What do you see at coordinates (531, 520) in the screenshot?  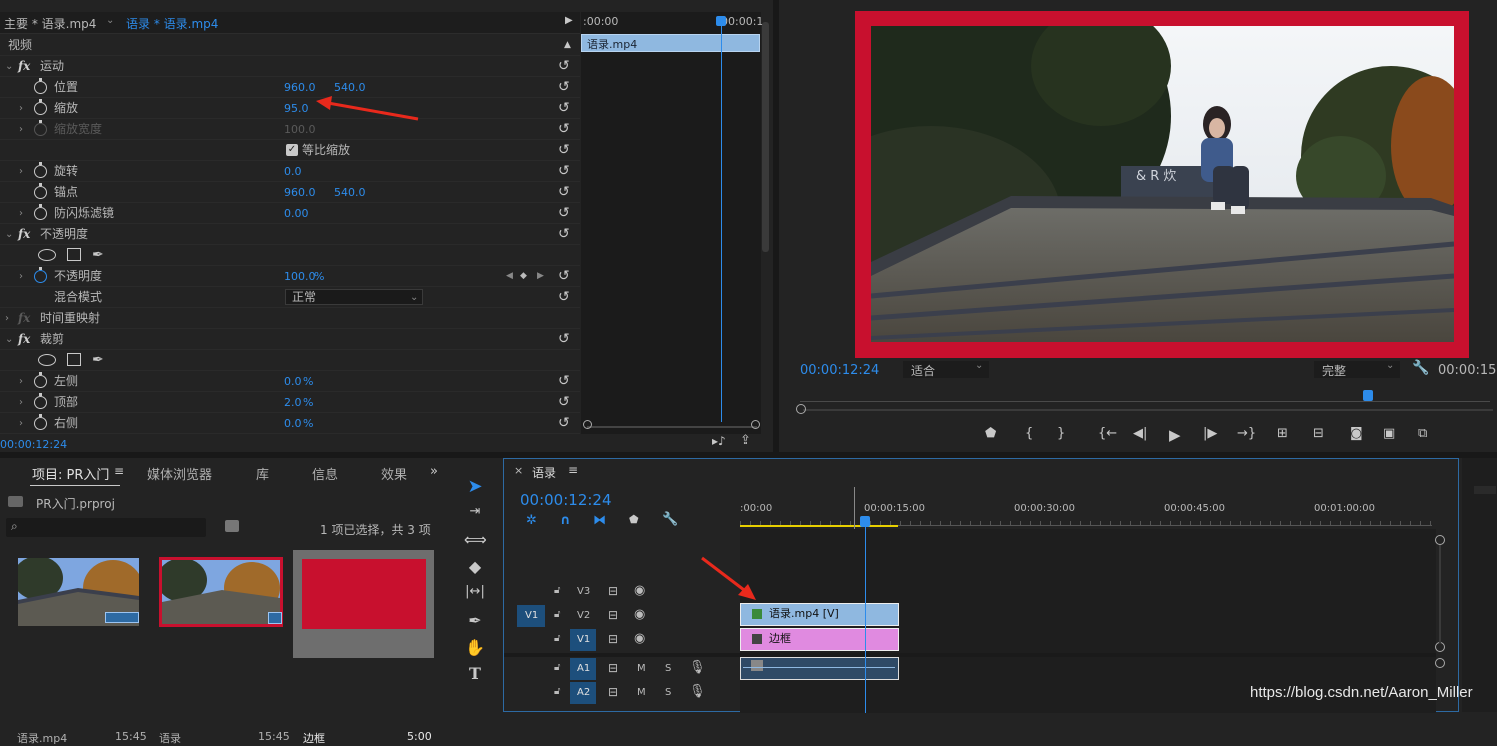 I see `nest-icon: ✲` at bounding box center [531, 520].